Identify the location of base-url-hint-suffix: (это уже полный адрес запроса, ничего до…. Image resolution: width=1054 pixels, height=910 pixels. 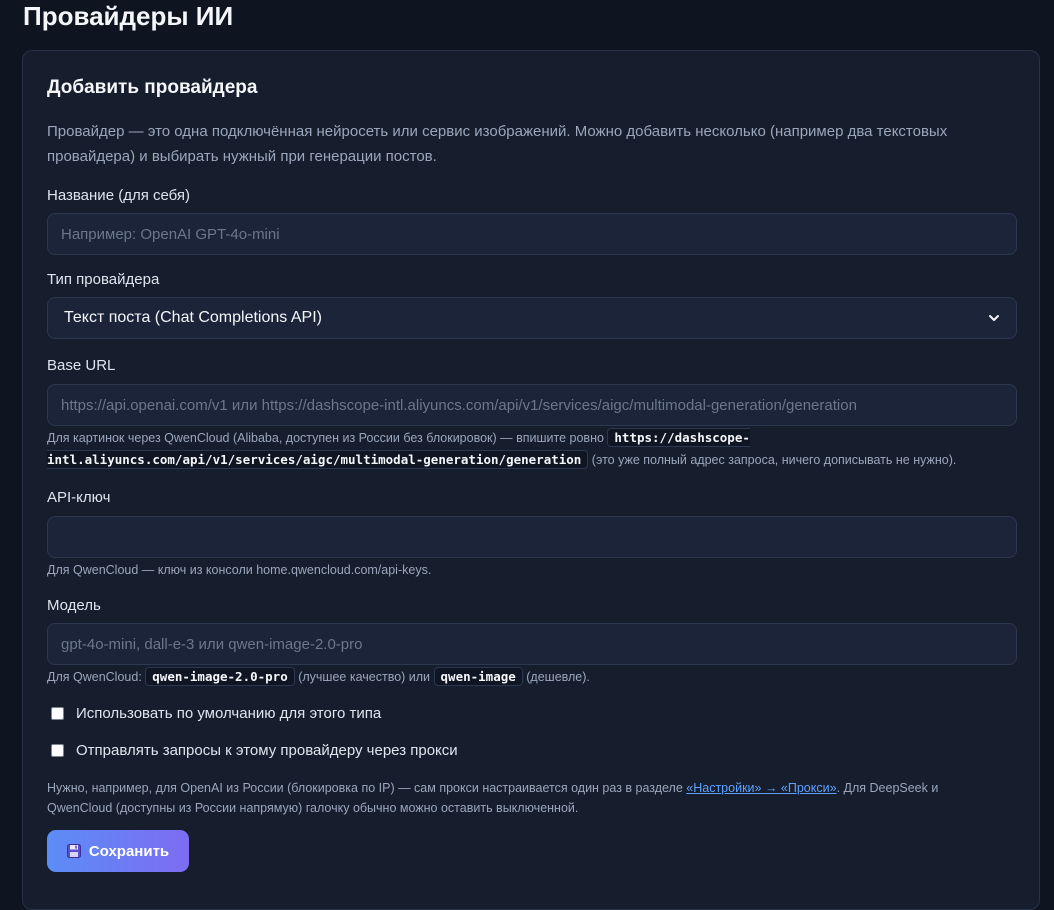
(772, 460).